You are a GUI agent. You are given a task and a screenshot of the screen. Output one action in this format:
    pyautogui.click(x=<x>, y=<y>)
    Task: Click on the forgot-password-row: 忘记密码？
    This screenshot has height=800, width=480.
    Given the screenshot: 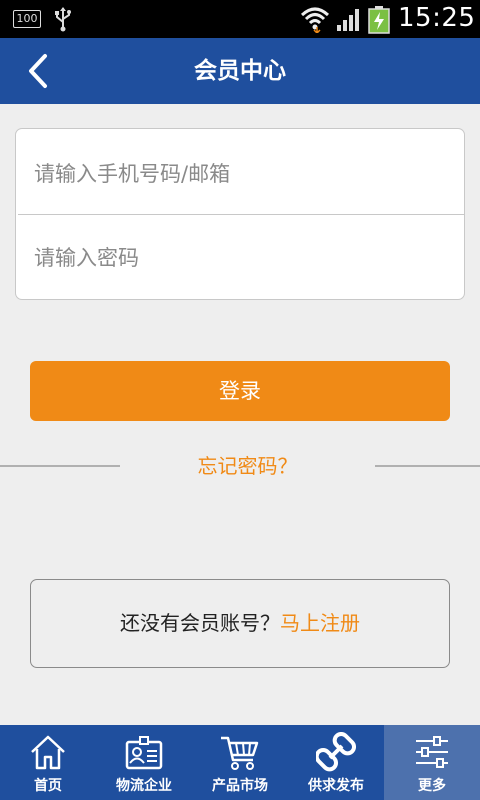 What is the action you would take?
    pyautogui.click(x=240, y=467)
    